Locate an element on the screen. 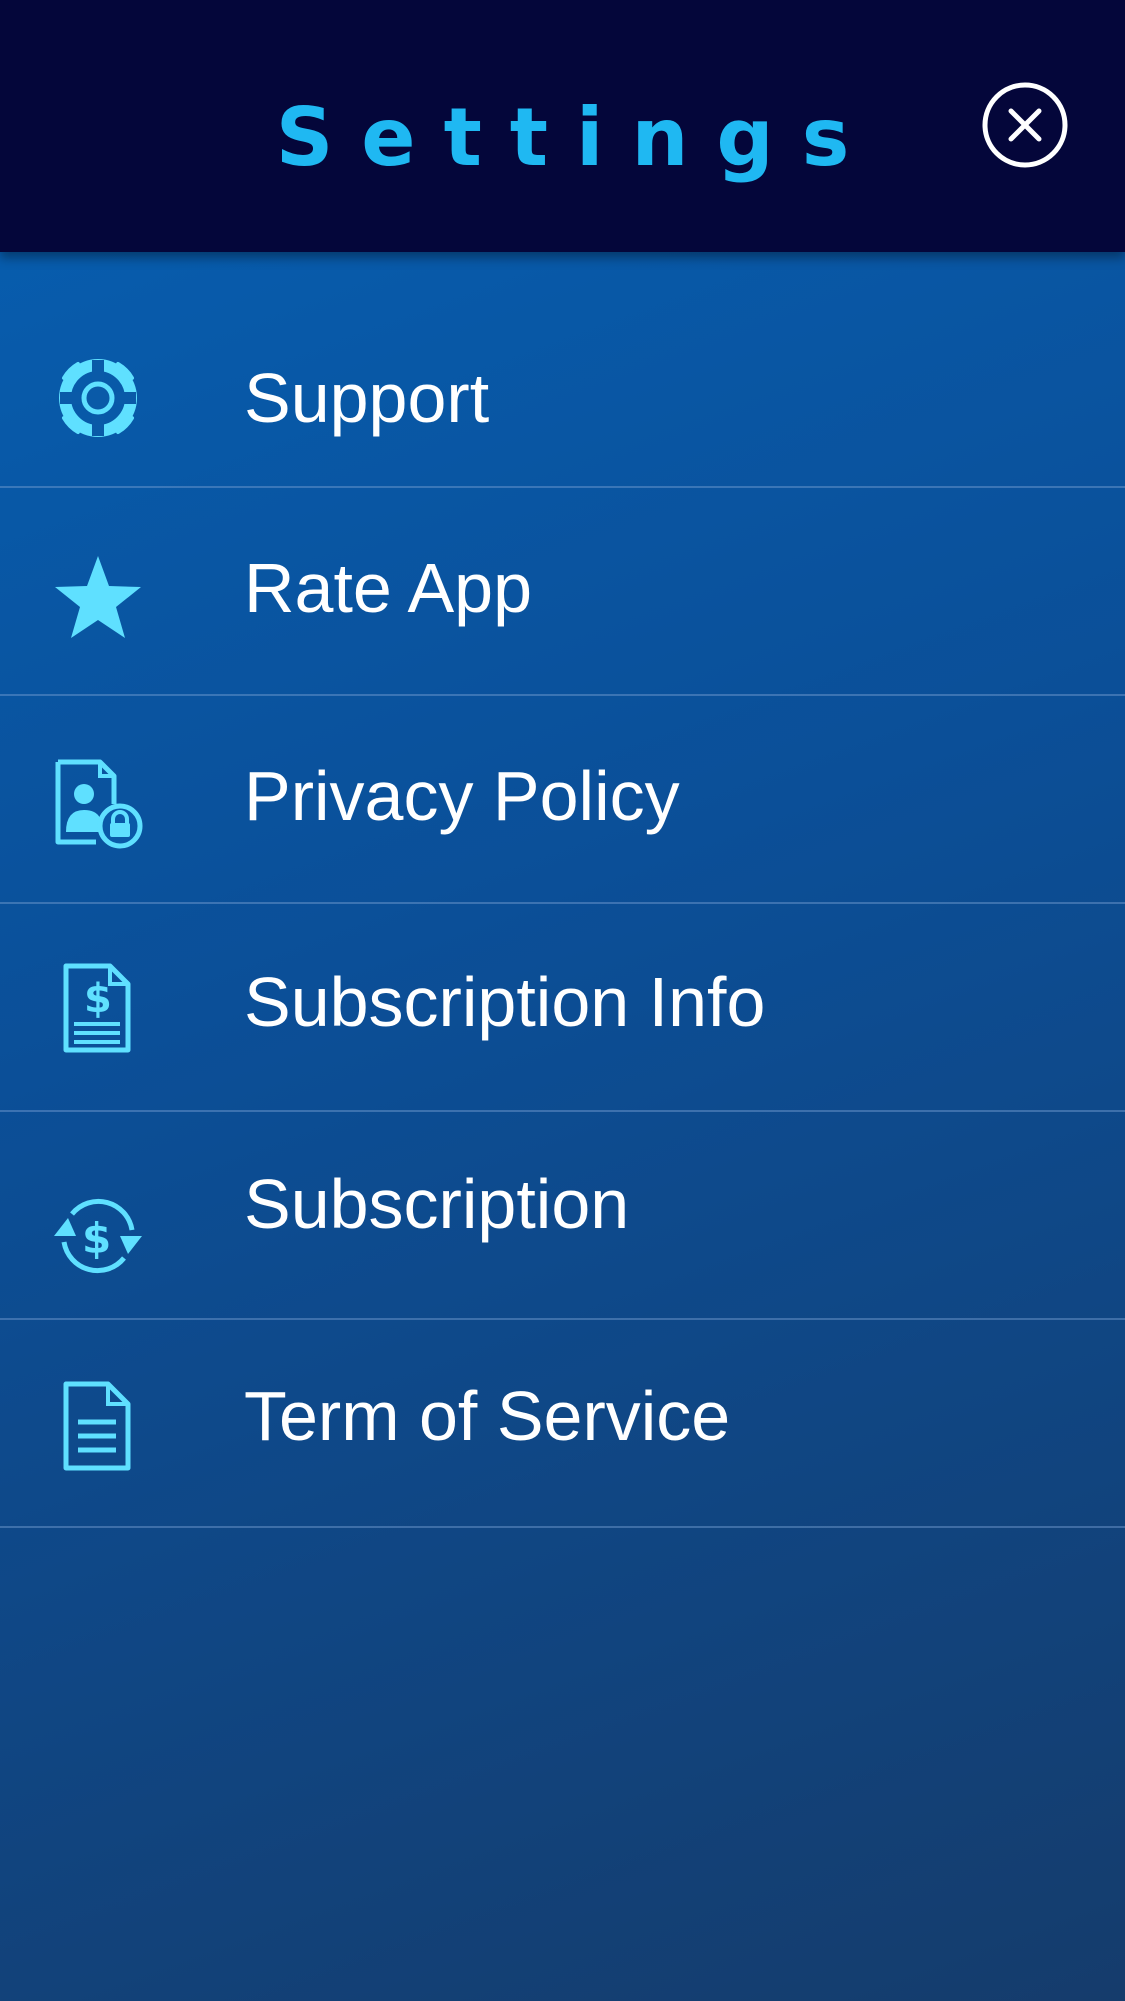  menu-item-rate-app: Rate App is located at coordinates (562, 592).